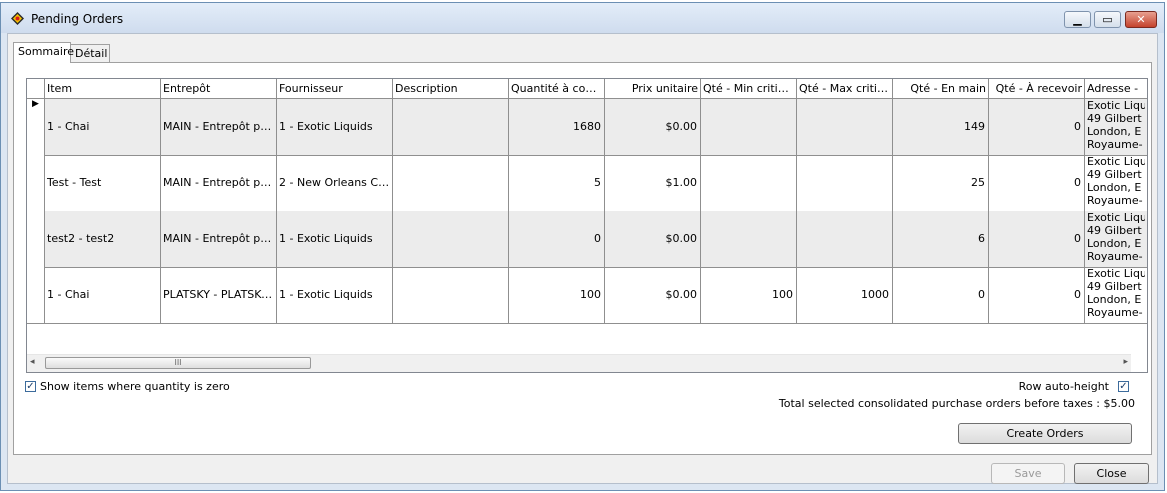 Image resolution: width=1167 pixels, height=493 pixels. What do you see at coordinates (845, 88) in the screenshot?
I see `column-header-max-critical: Qté - Max critique` at bounding box center [845, 88].